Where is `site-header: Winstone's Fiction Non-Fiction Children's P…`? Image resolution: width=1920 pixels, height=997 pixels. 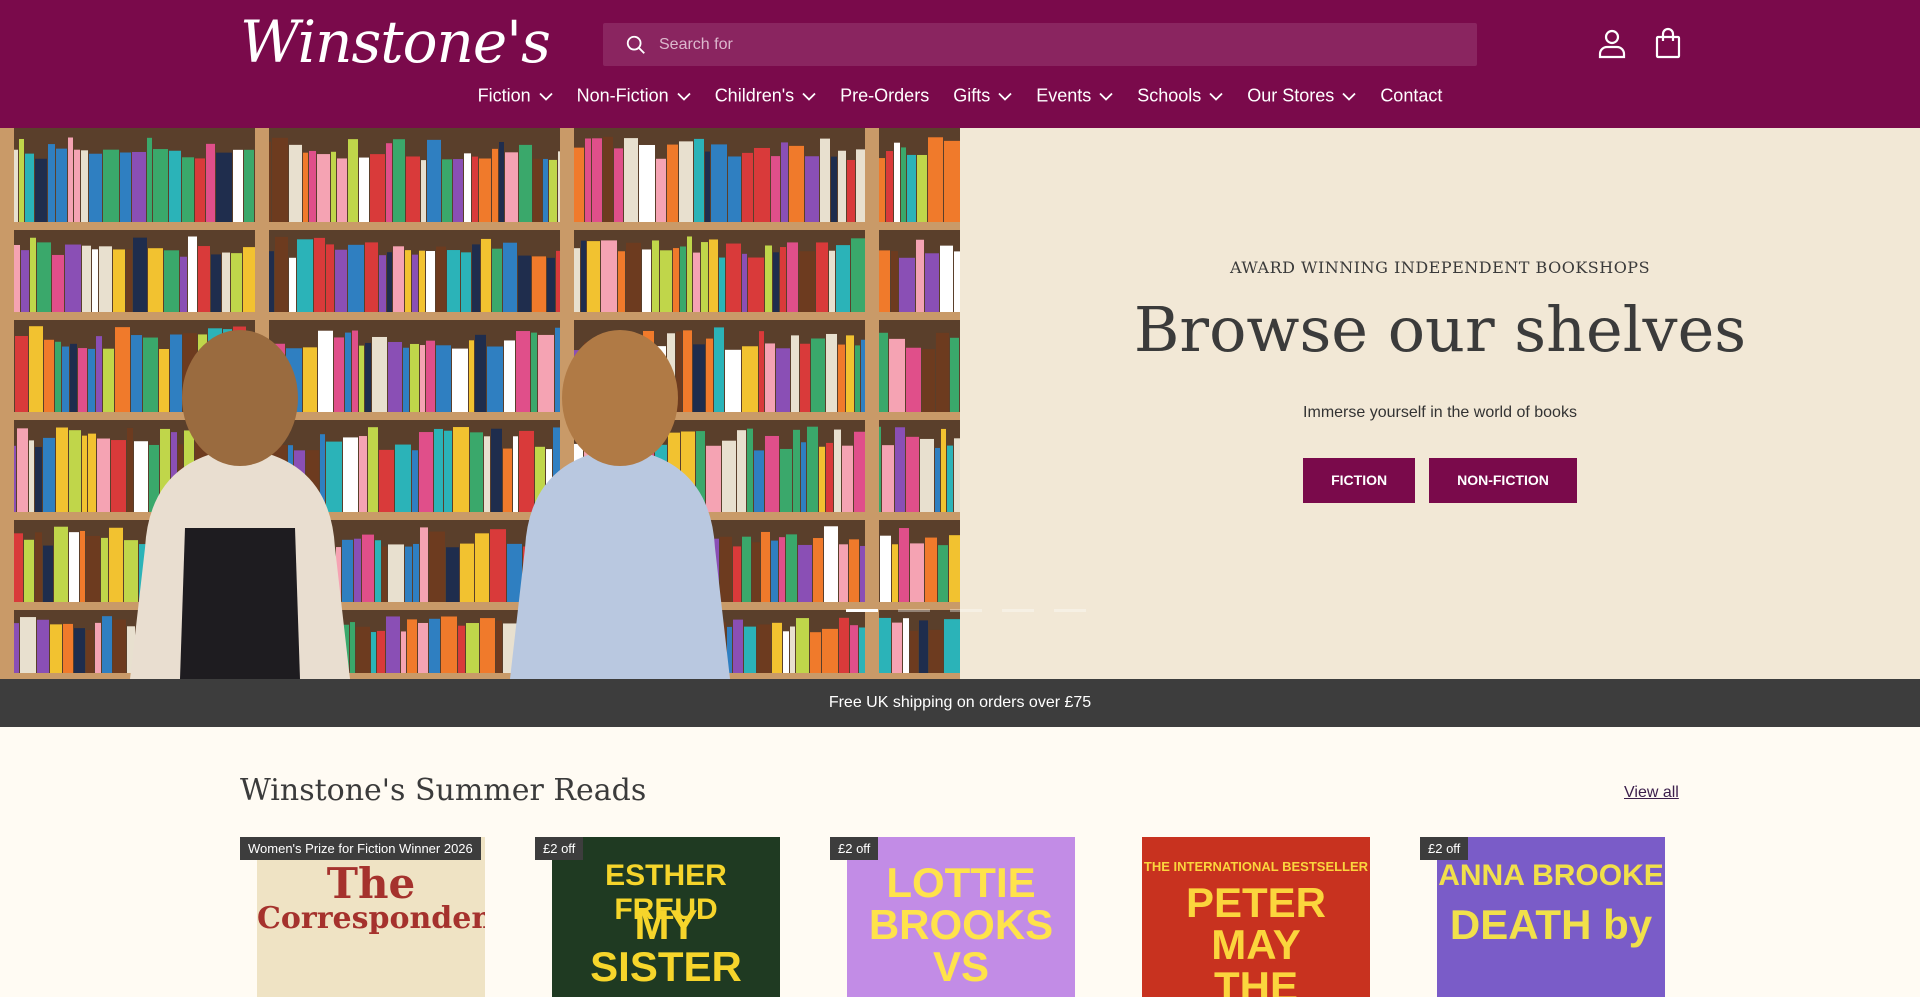
site-header: Winstone's Fiction Non-Fiction Children's P… is located at coordinates (960, 64).